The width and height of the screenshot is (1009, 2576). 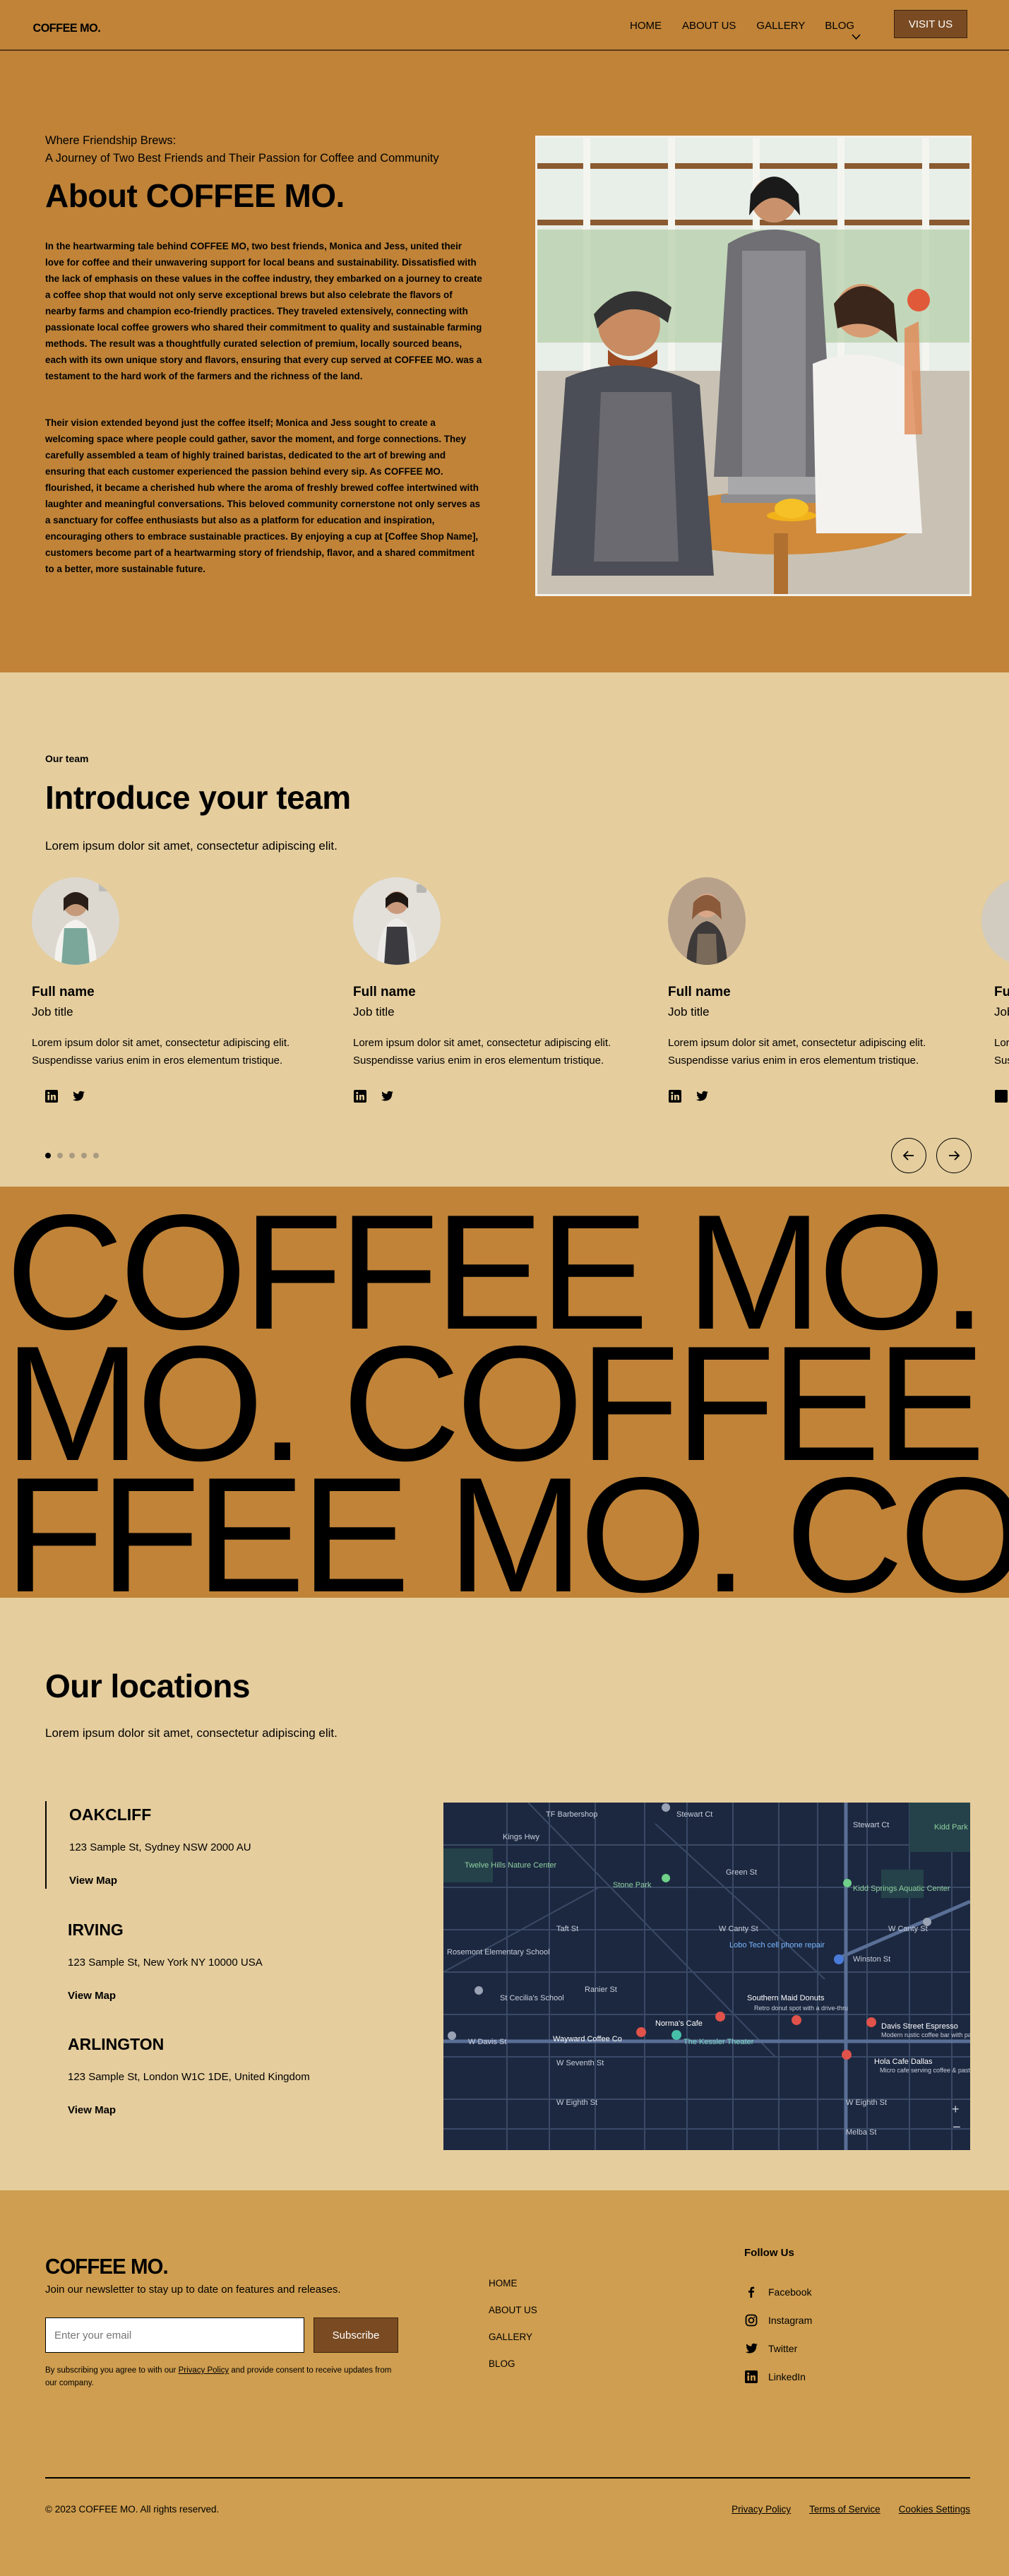 What do you see at coordinates (587, 2039) in the screenshot?
I see `map-label: Wayward Coffee Co` at bounding box center [587, 2039].